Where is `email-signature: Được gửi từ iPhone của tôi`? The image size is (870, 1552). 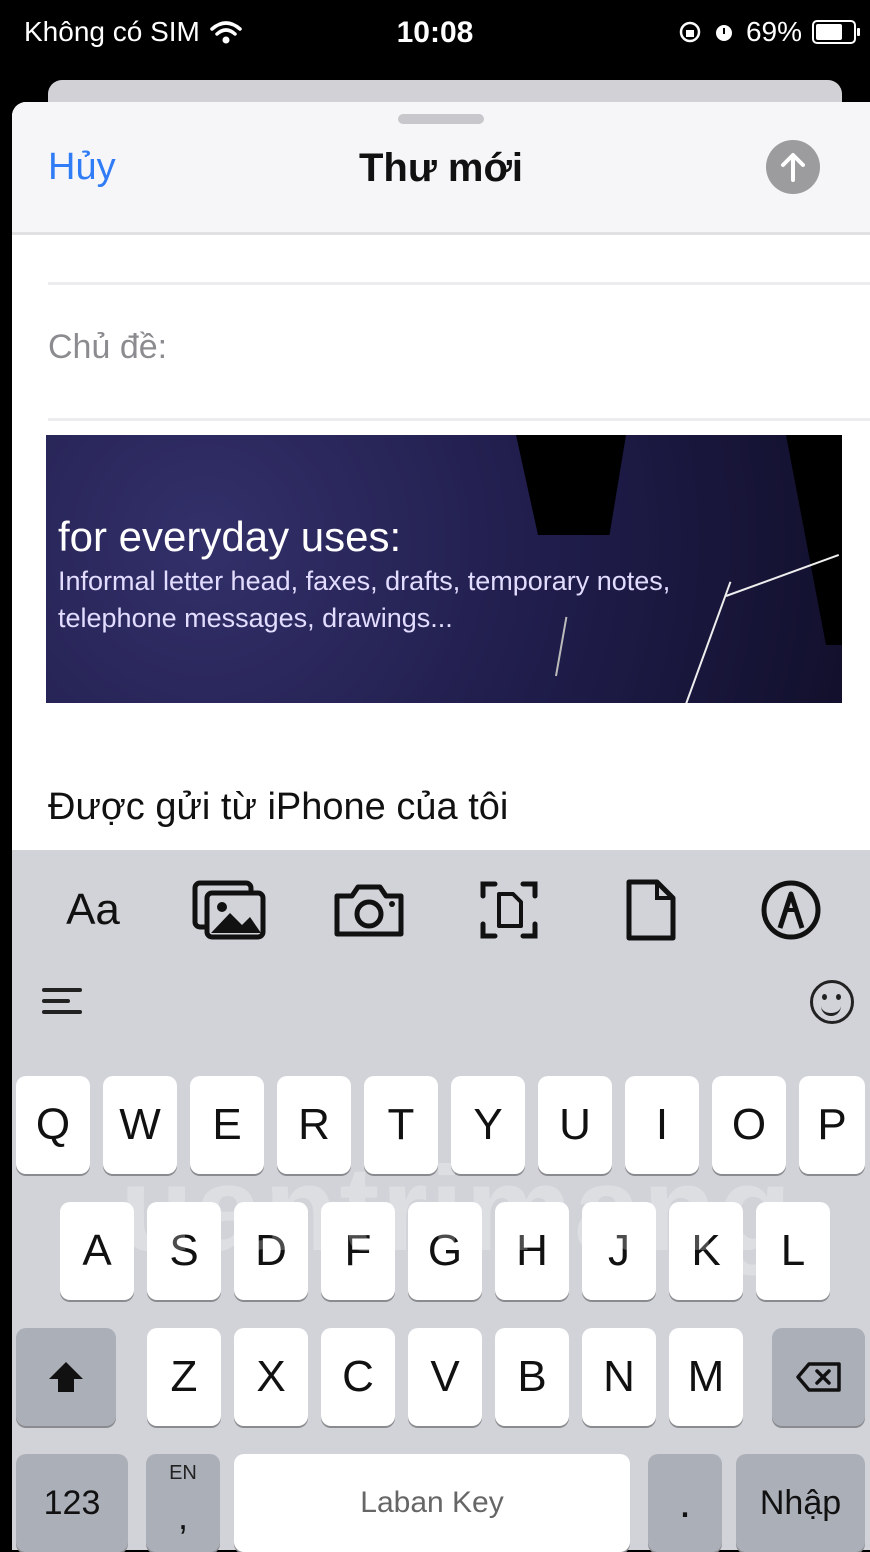
email-signature: Được gửi từ iPhone của tôi is located at coordinates (278, 807).